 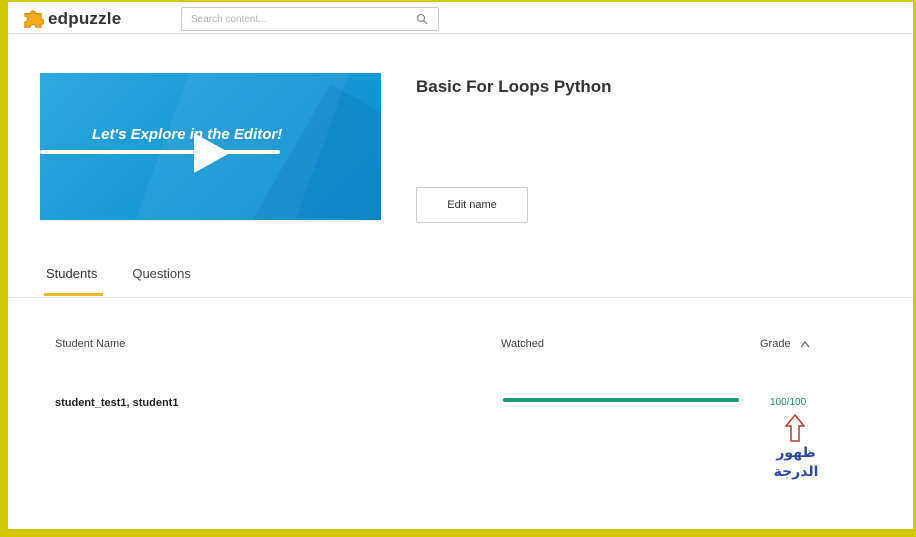 I want to click on search-icon, so click(x=422, y=19).